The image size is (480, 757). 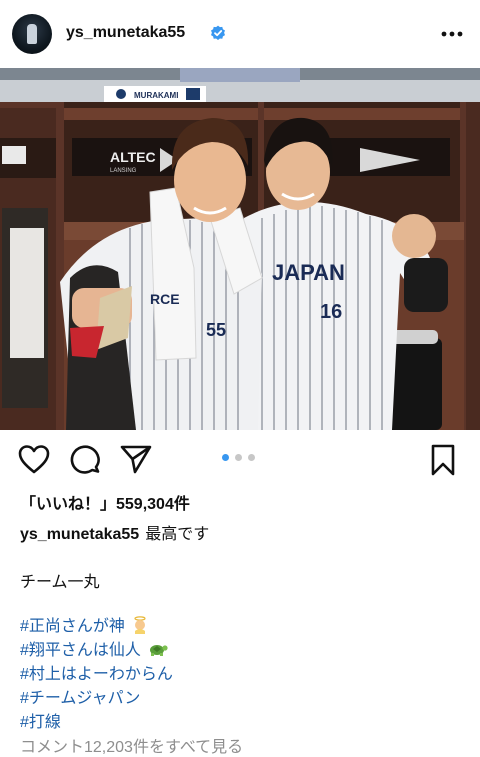 What do you see at coordinates (218, 32) in the screenshot?
I see `verified-badge-icon` at bounding box center [218, 32].